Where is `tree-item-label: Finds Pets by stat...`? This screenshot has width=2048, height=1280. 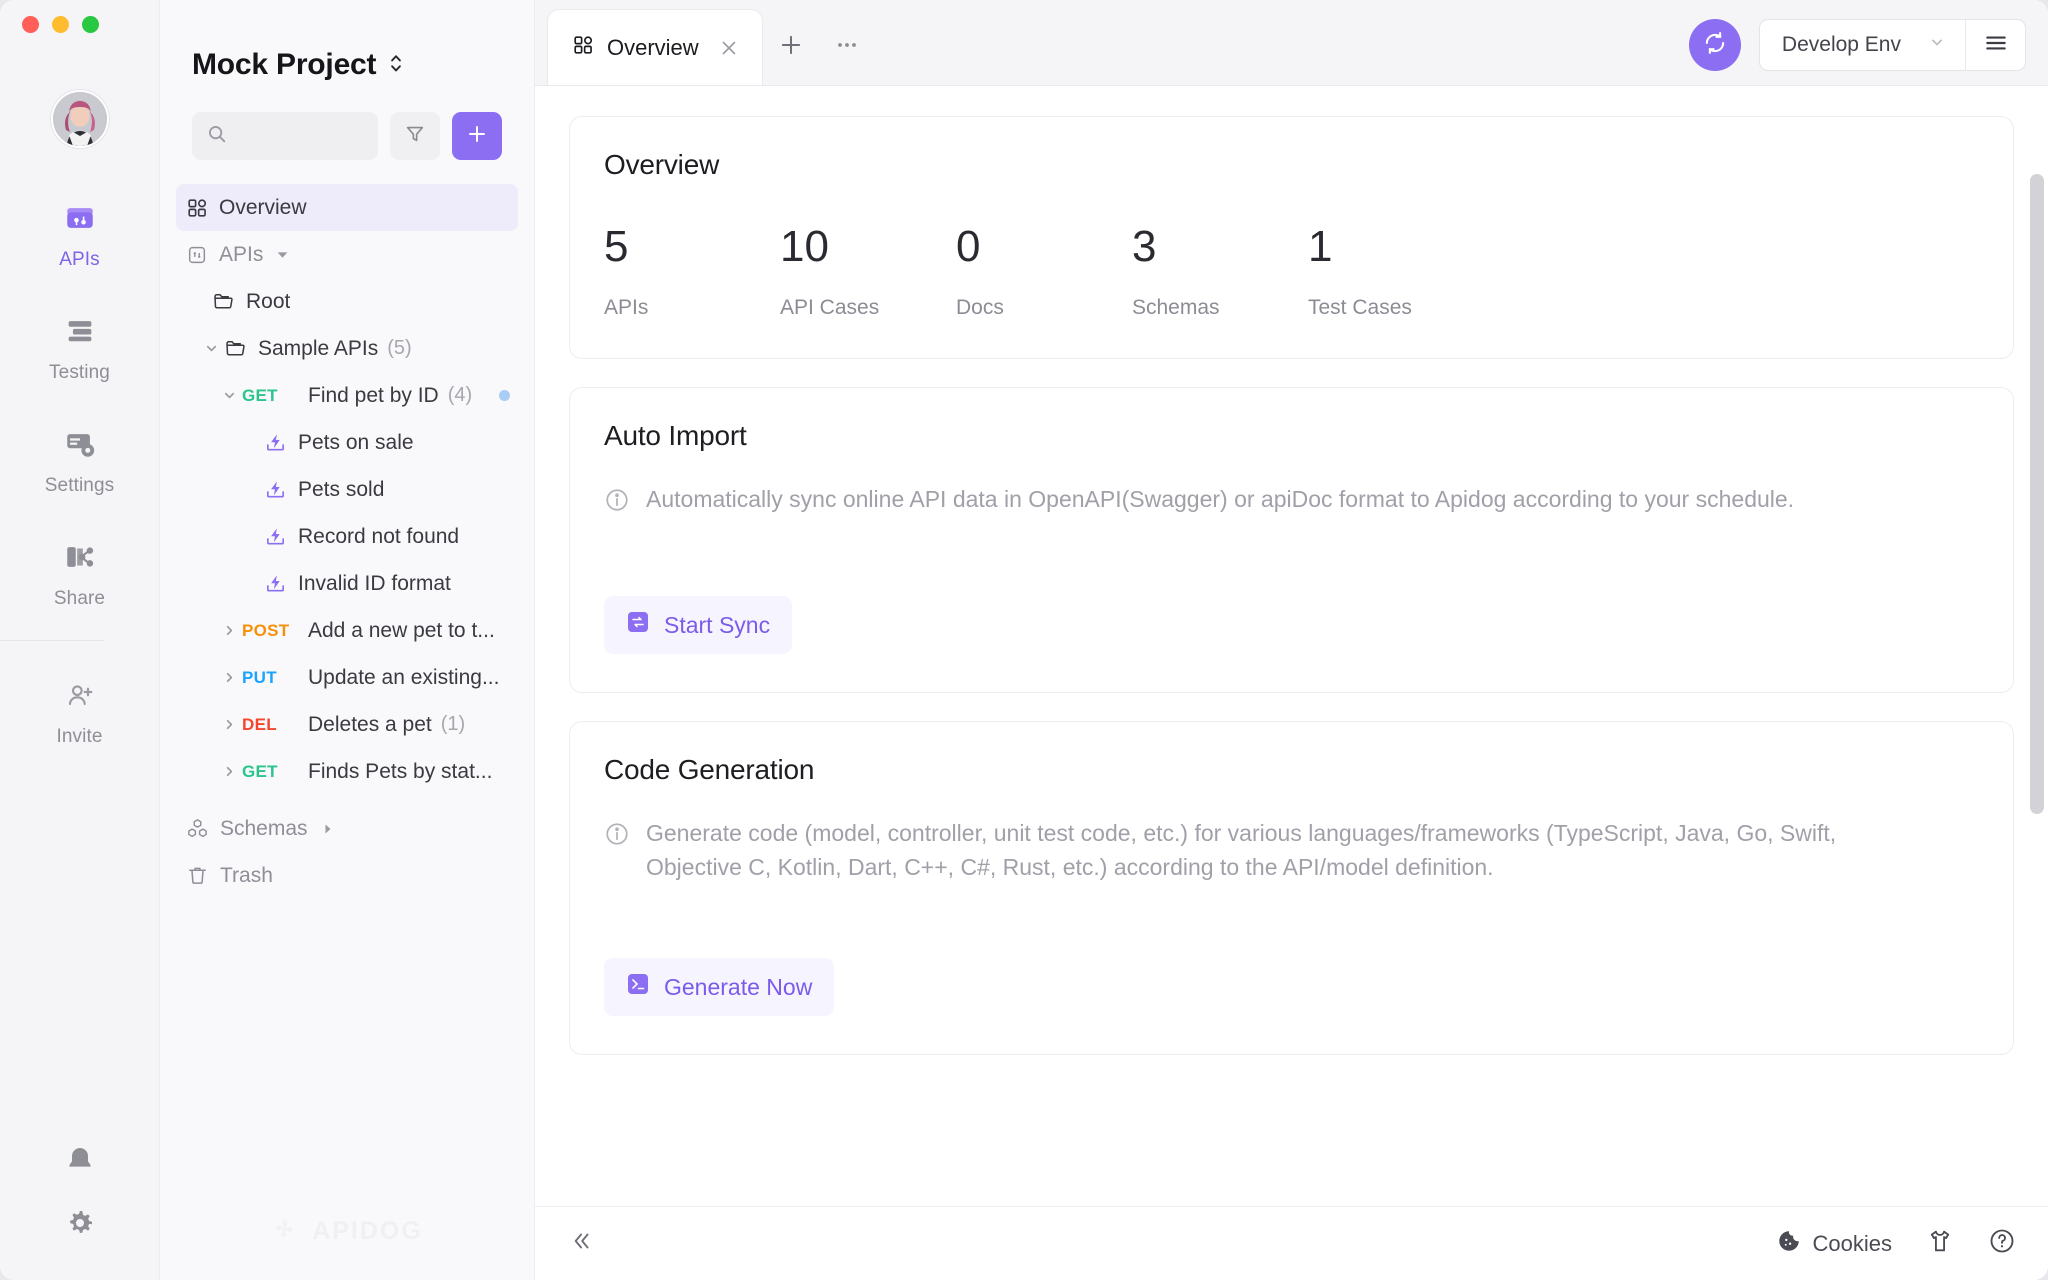
tree-item-label: Finds Pets by stat... is located at coordinates (400, 771).